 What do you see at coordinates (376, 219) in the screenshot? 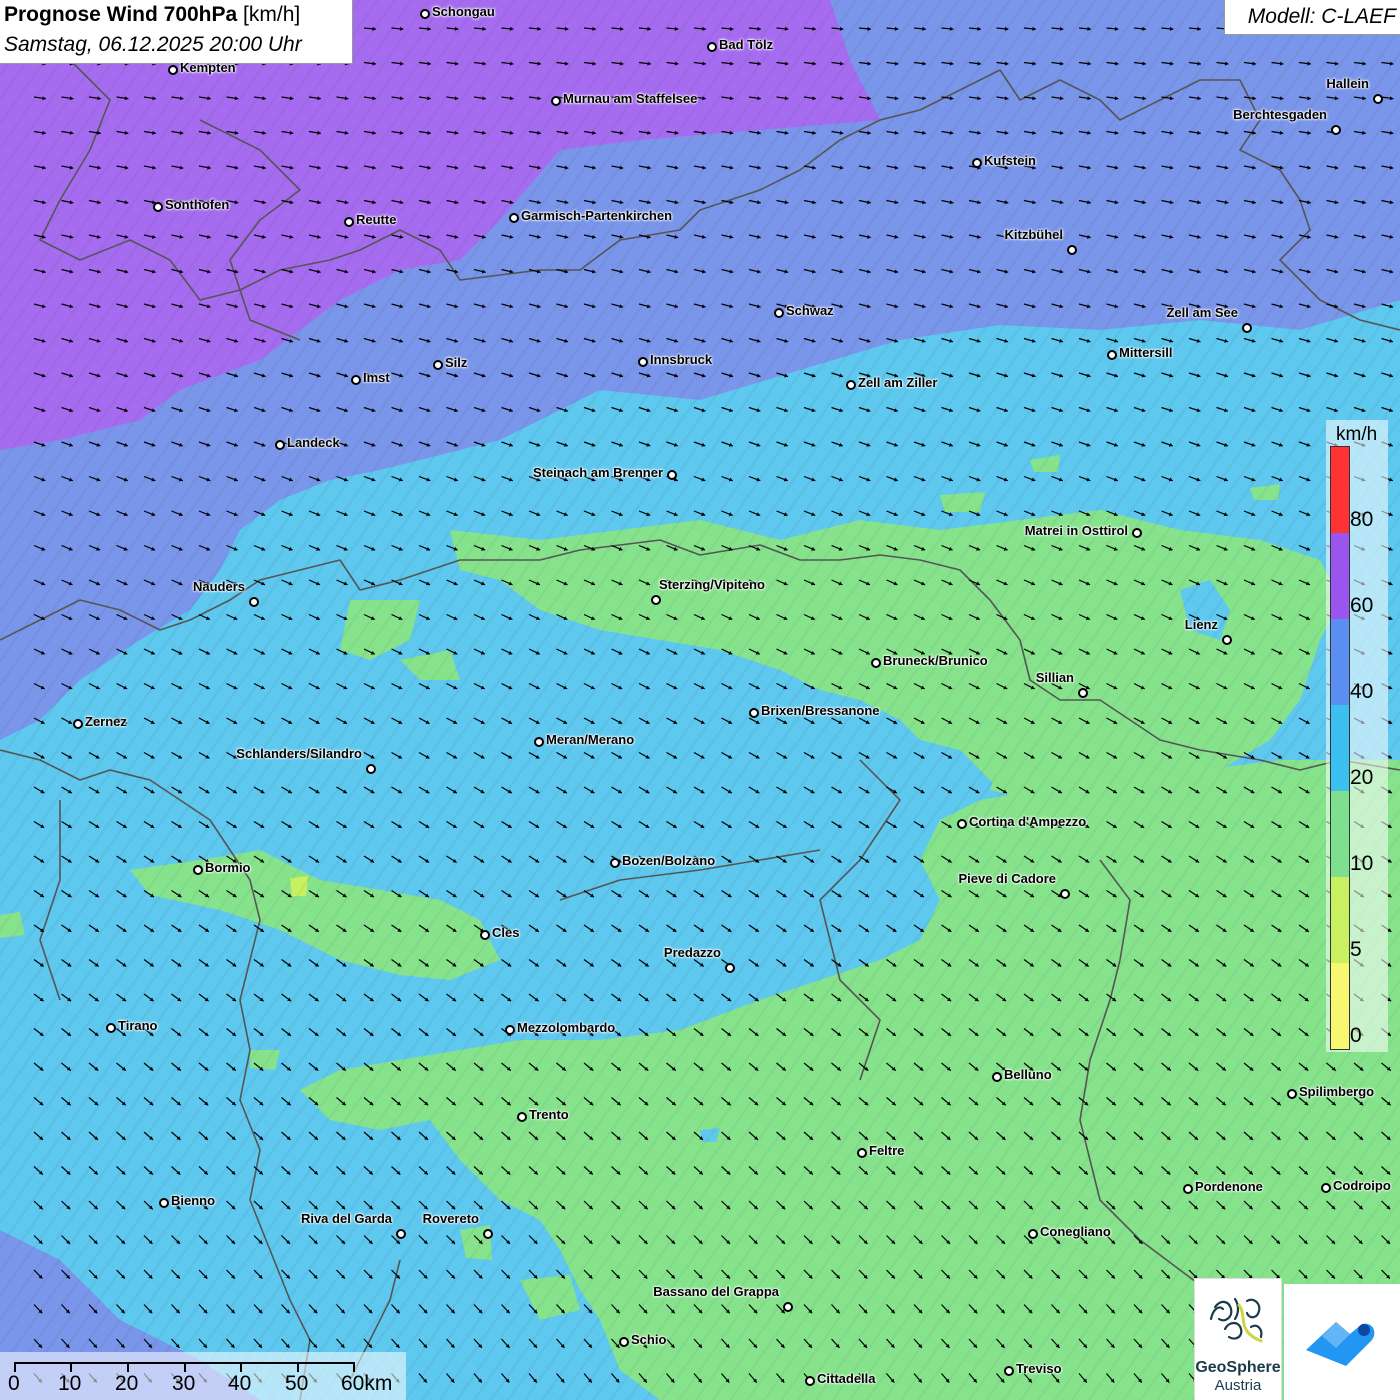
I see `city-label: Reutte` at bounding box center [376, 219].